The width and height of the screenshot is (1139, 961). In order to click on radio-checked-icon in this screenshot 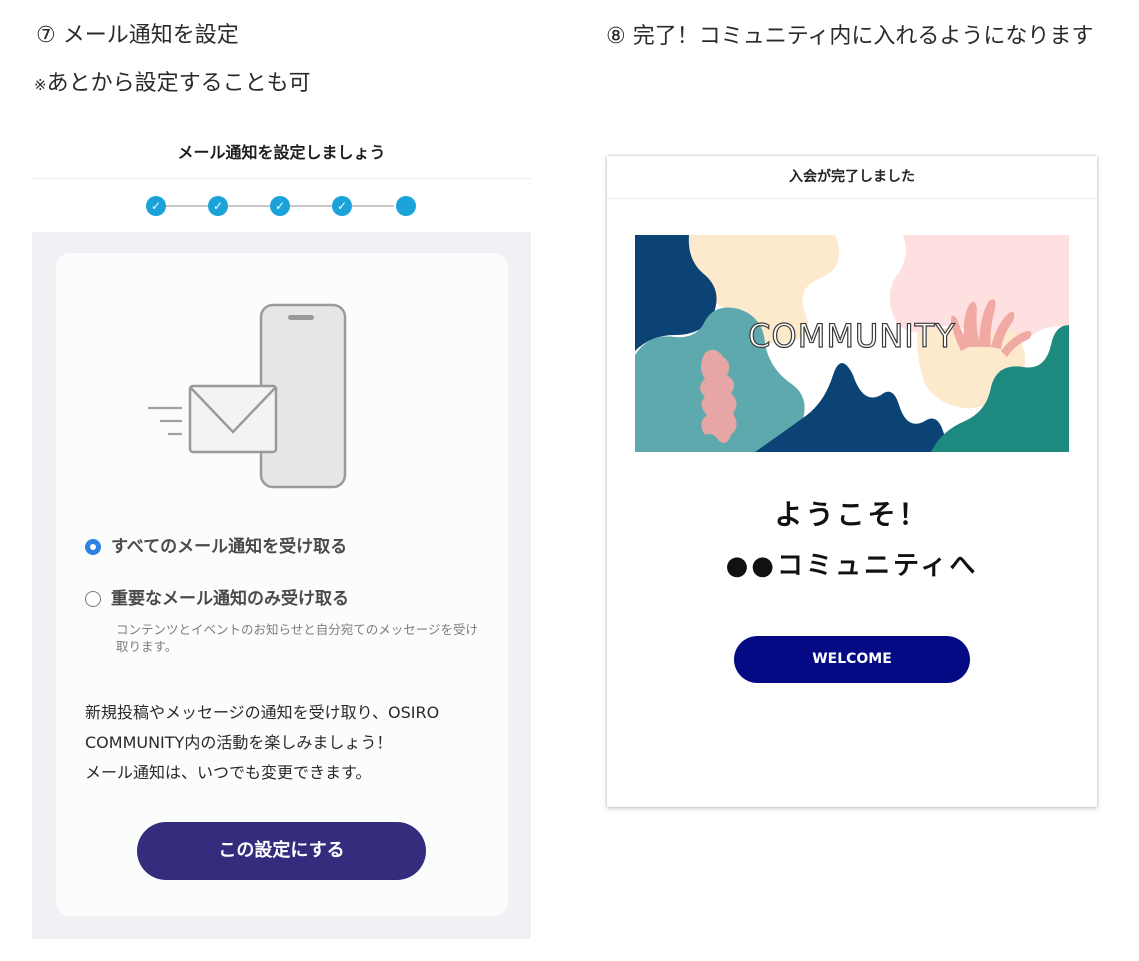, I will do `click(93, 547)`.